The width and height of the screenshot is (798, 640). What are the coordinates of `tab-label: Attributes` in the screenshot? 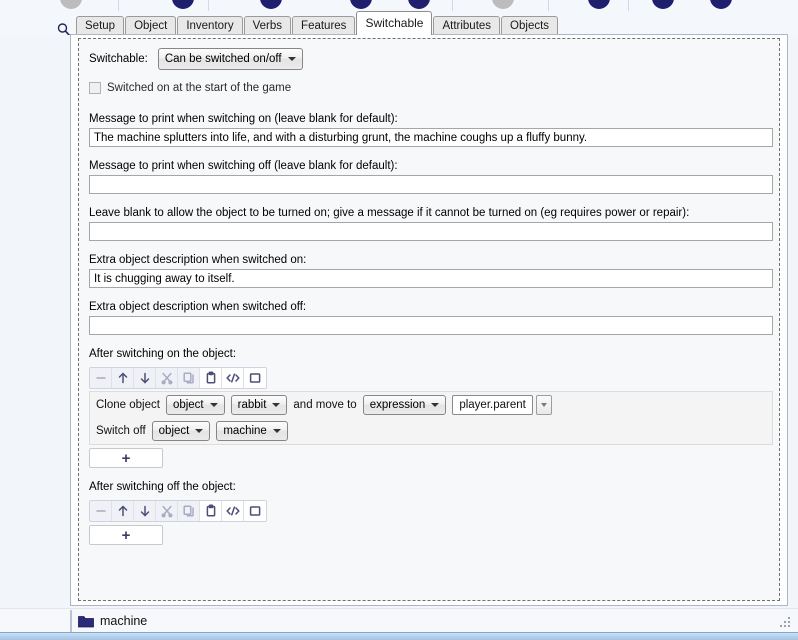 It's located at (467, 26).